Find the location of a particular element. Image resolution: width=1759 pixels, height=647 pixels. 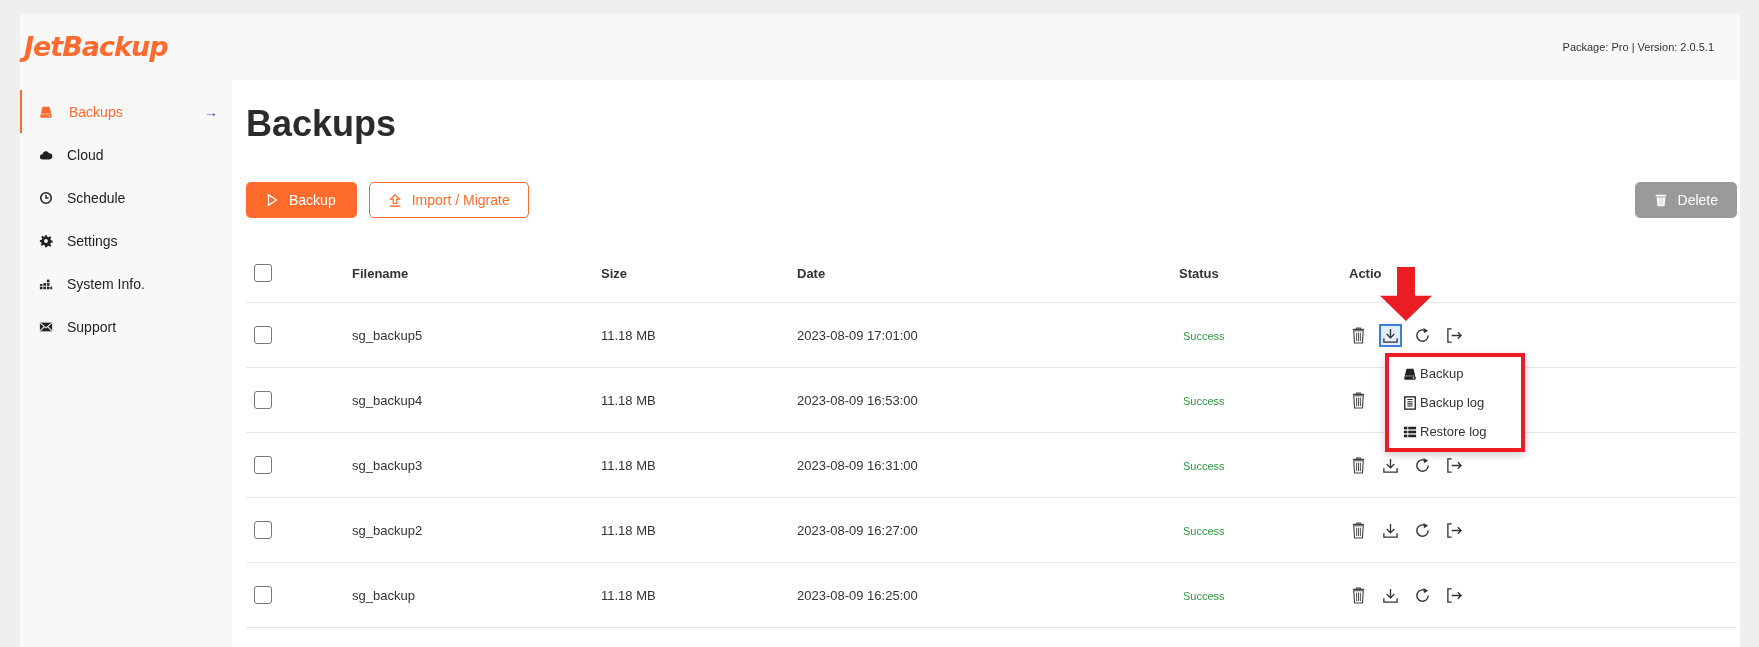

table-cell: 2023-08-09 16:25:00 is located at coordinates (857, 595).